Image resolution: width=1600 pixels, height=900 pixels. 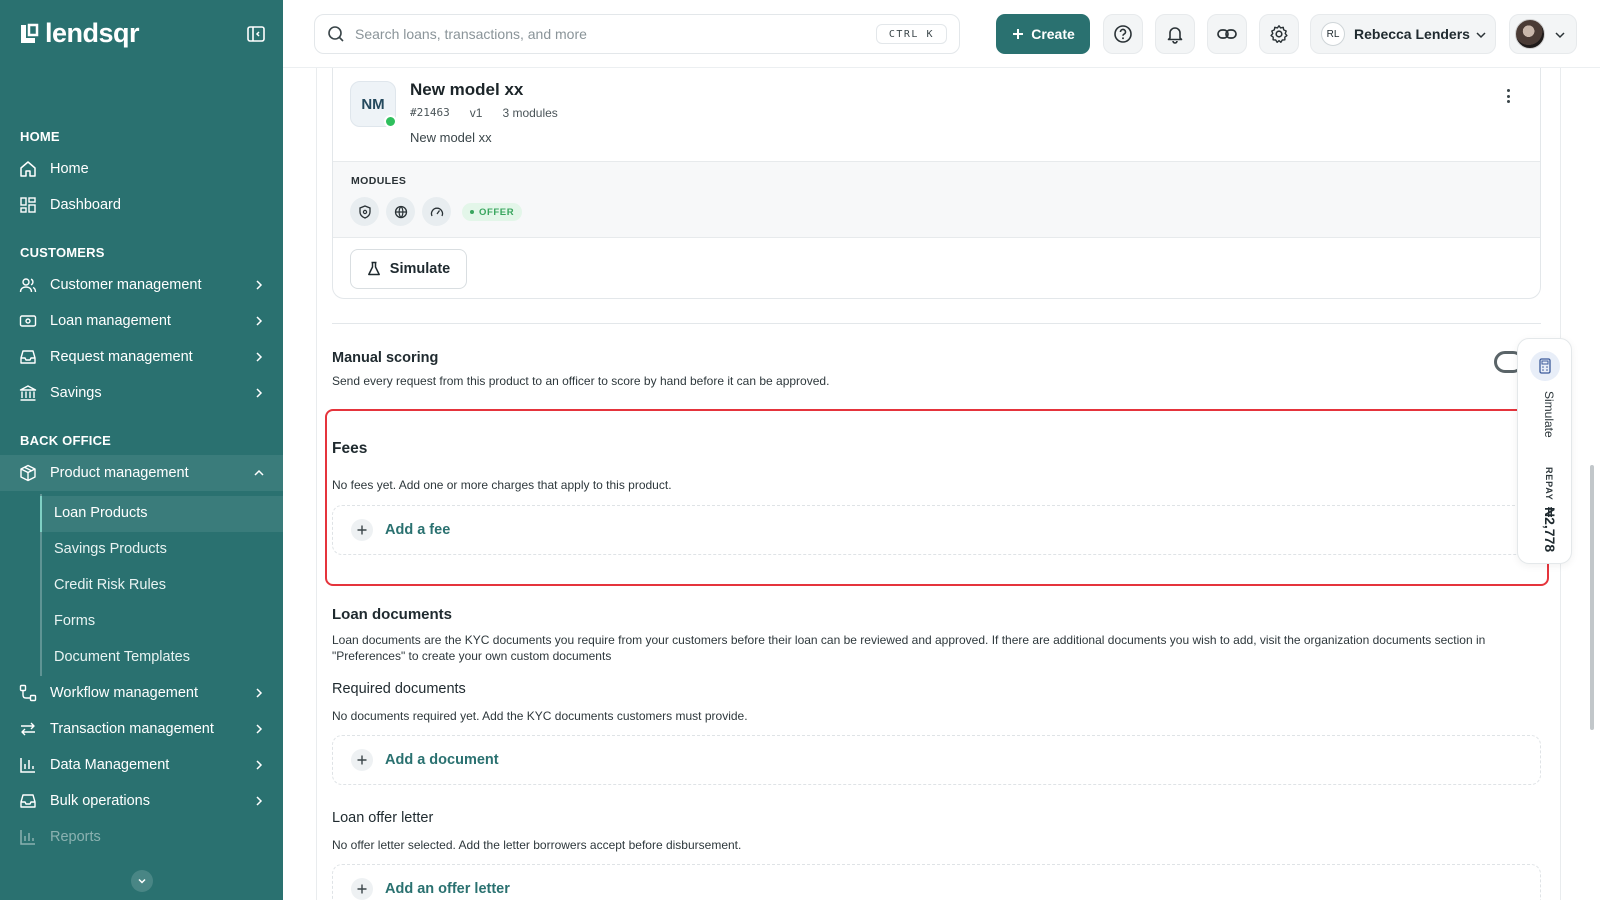 I want to click on page-scrollbar, so click(x=1592, y=597).